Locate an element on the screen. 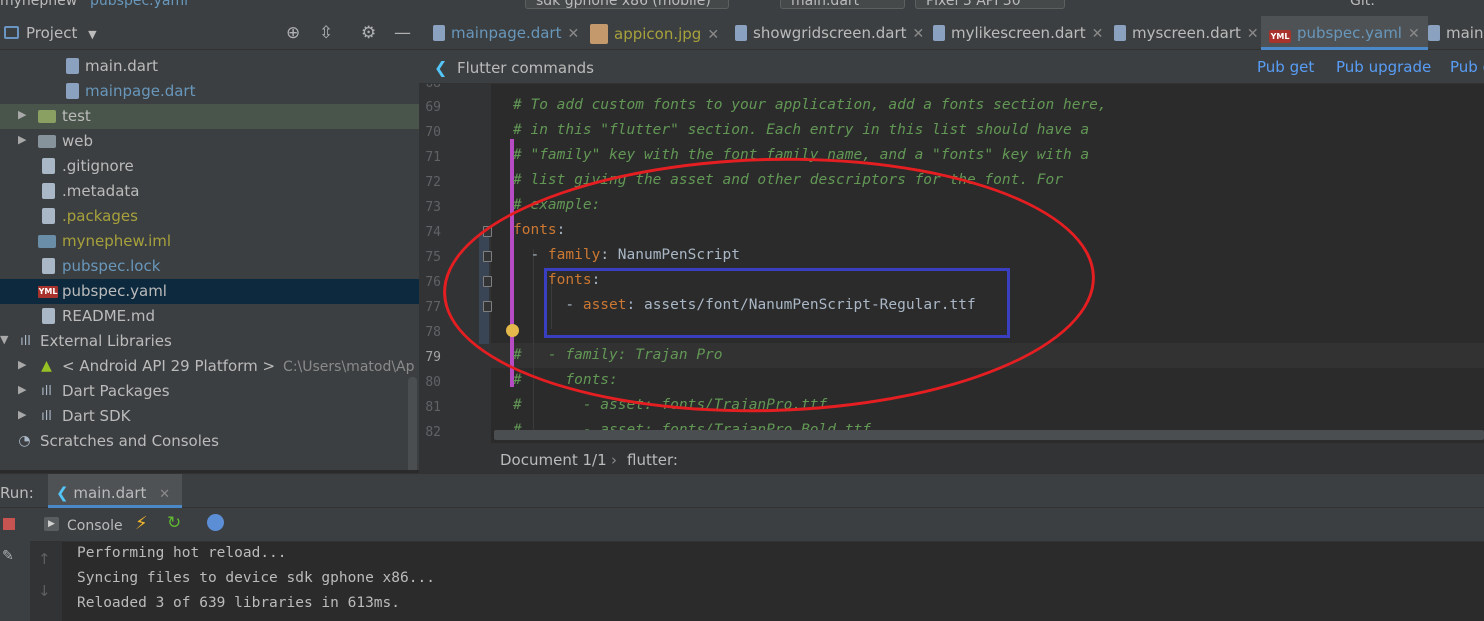  tree-item-scratches: ◔ Scratches and Consoles is located at coordinates (209, 441).